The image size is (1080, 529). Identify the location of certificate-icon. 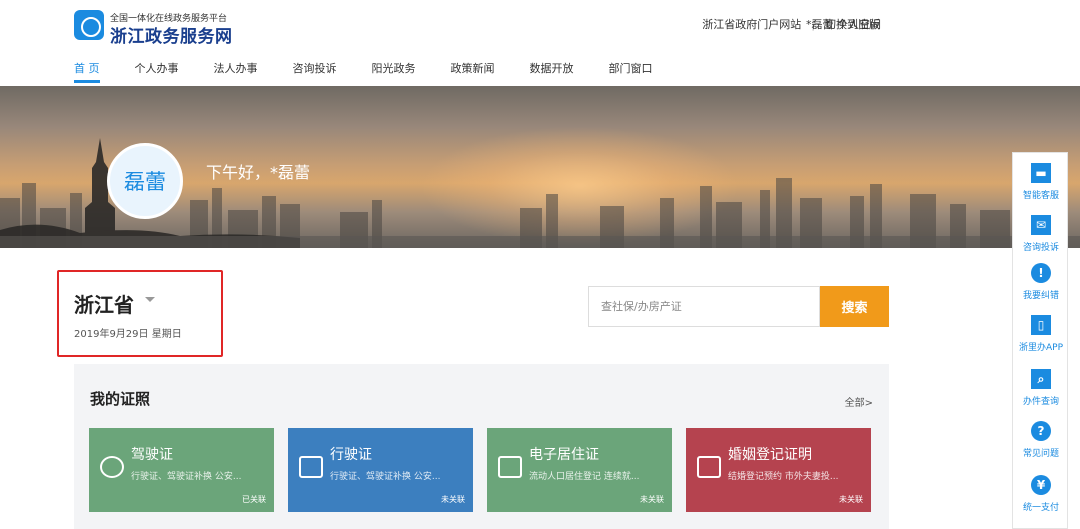
(709, 467).